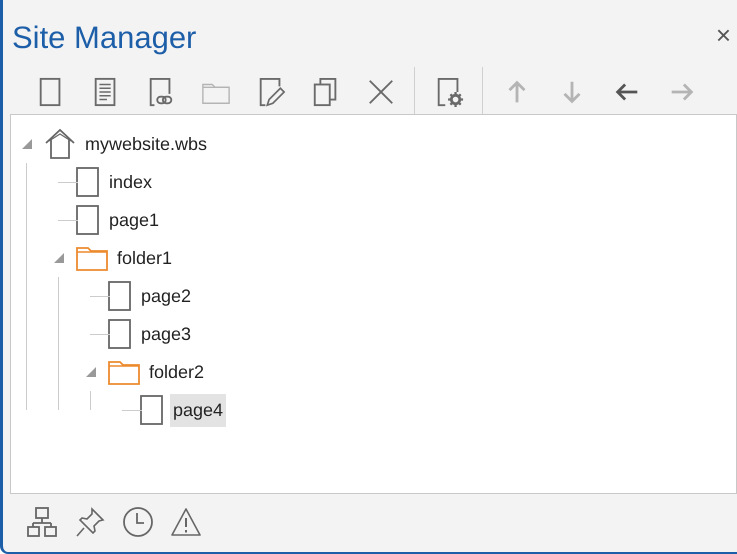 The image size is (737, 554). Describe the element at coordinates (60, 144) in the screenshot. I see `home-icon` at that location.